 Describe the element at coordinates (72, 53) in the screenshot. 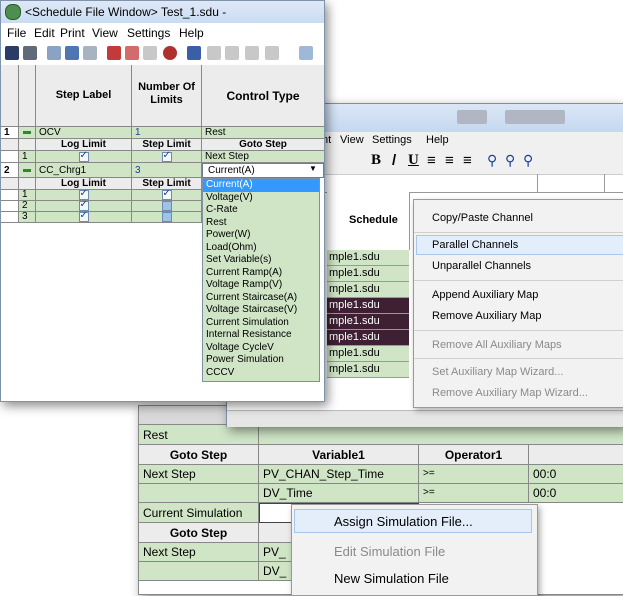

I see `add-step-icon` at that location.